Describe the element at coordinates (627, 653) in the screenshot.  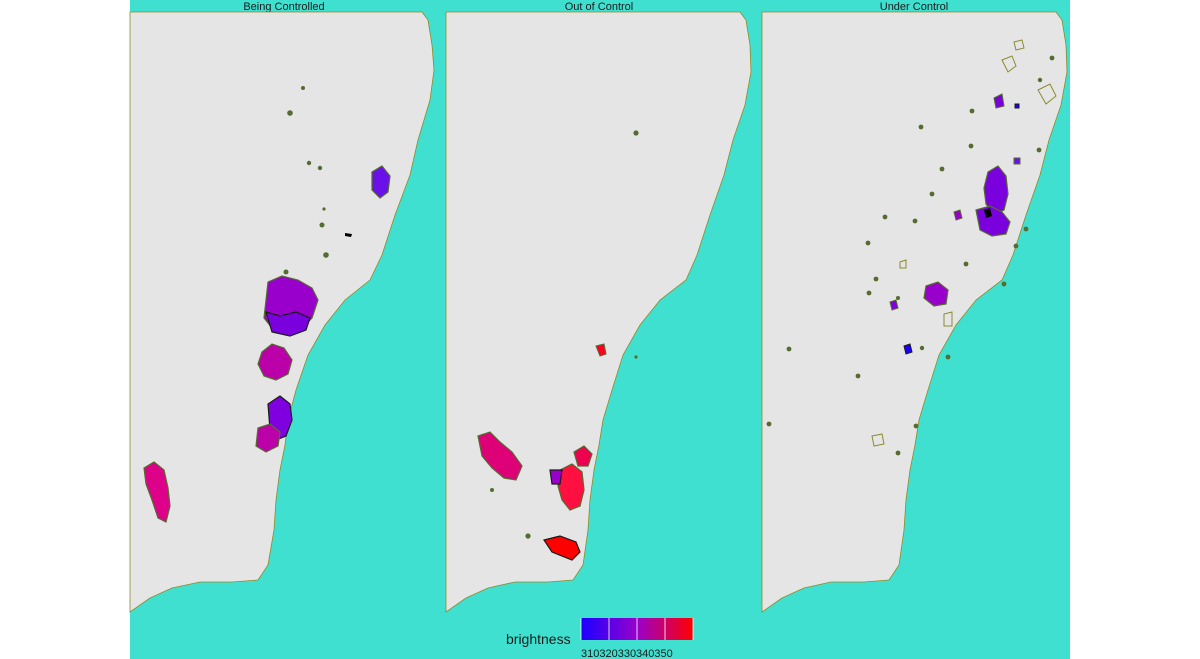
I see `legend-tick-labels: 310320330340350` at that location.